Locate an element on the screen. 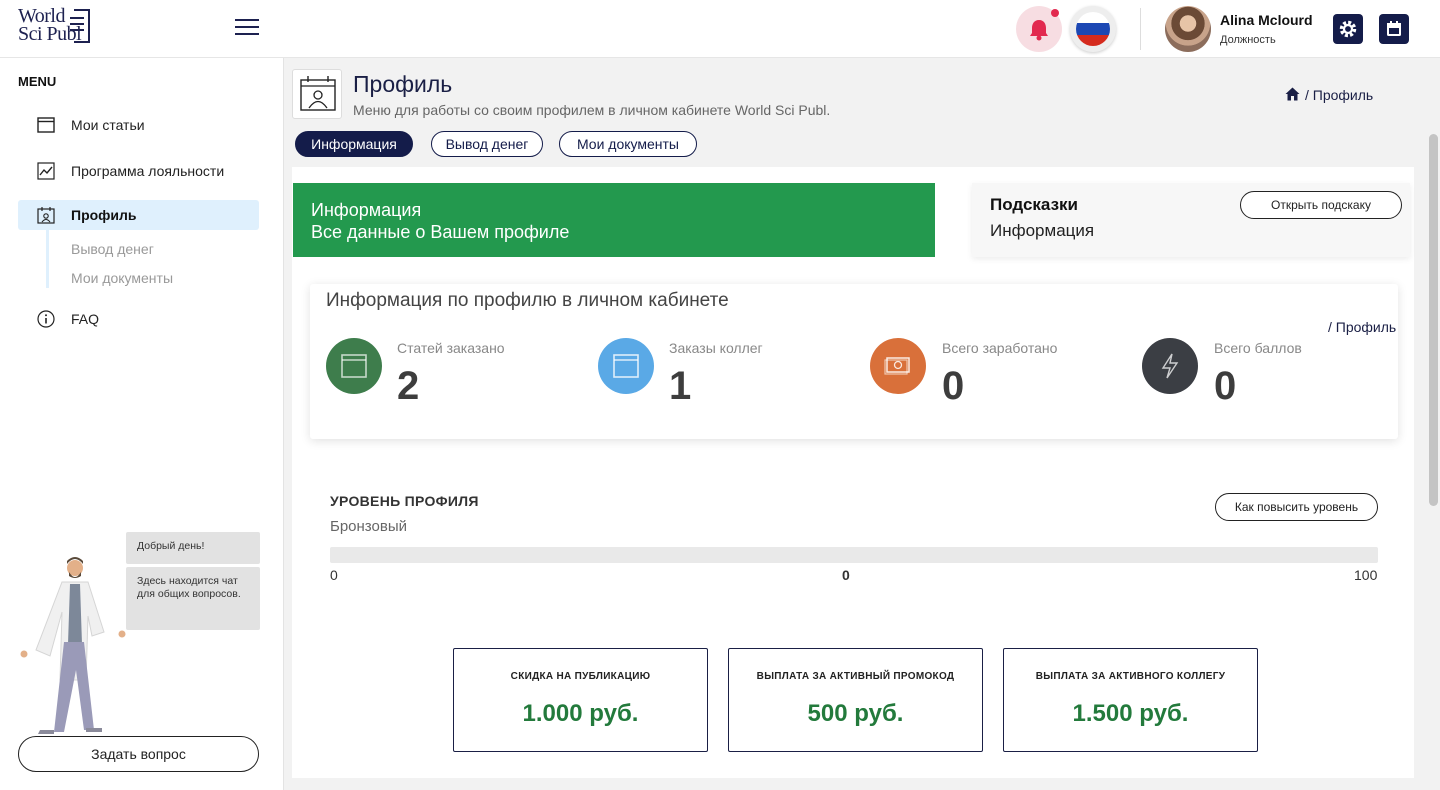 This screenshot has width=1440, height=790. notifications-button is located at coordinates (1039, 29).